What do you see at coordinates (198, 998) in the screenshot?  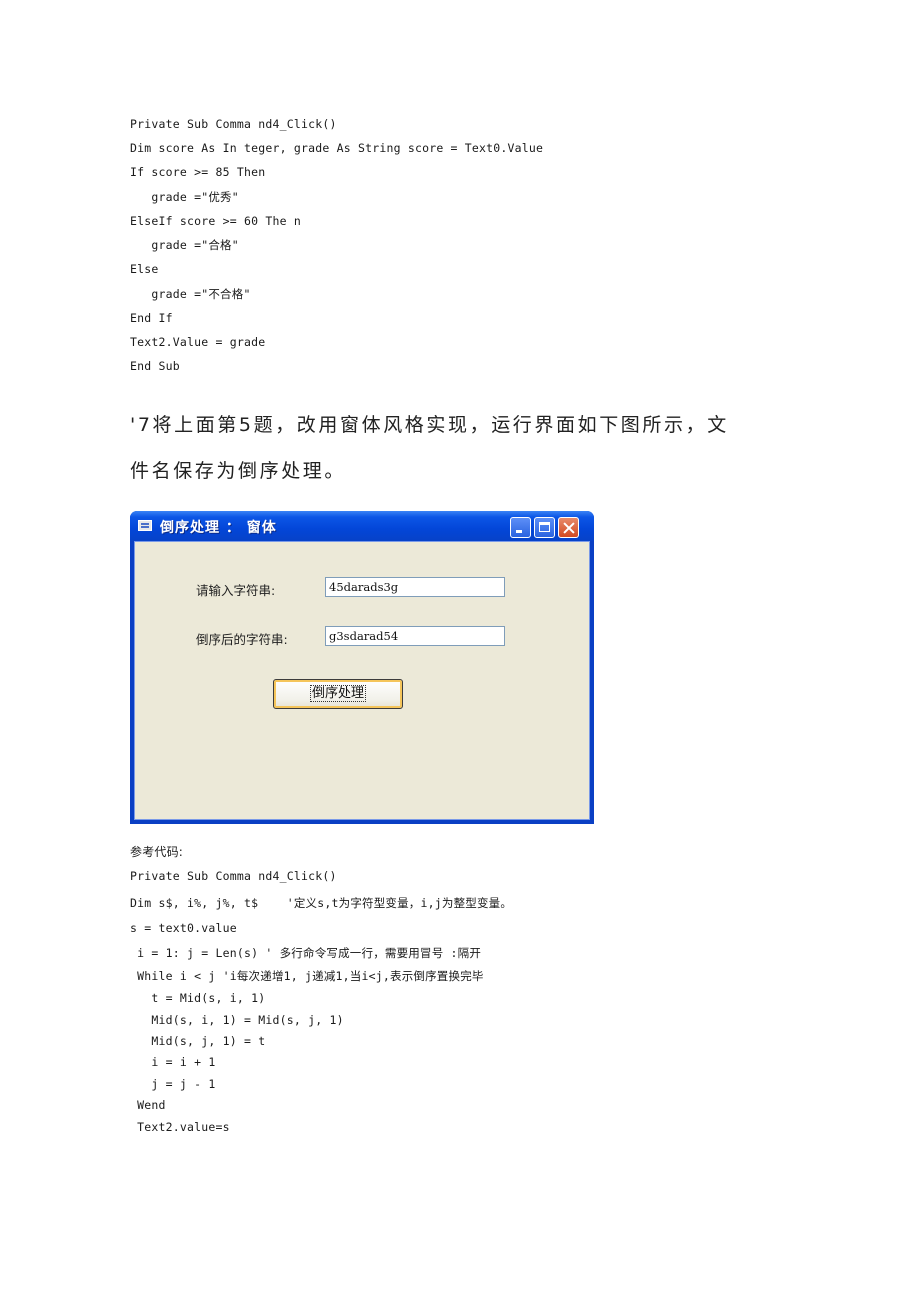 I see `code-line: t = Mid(s, i, 1)` at bounding box center [198, 998].